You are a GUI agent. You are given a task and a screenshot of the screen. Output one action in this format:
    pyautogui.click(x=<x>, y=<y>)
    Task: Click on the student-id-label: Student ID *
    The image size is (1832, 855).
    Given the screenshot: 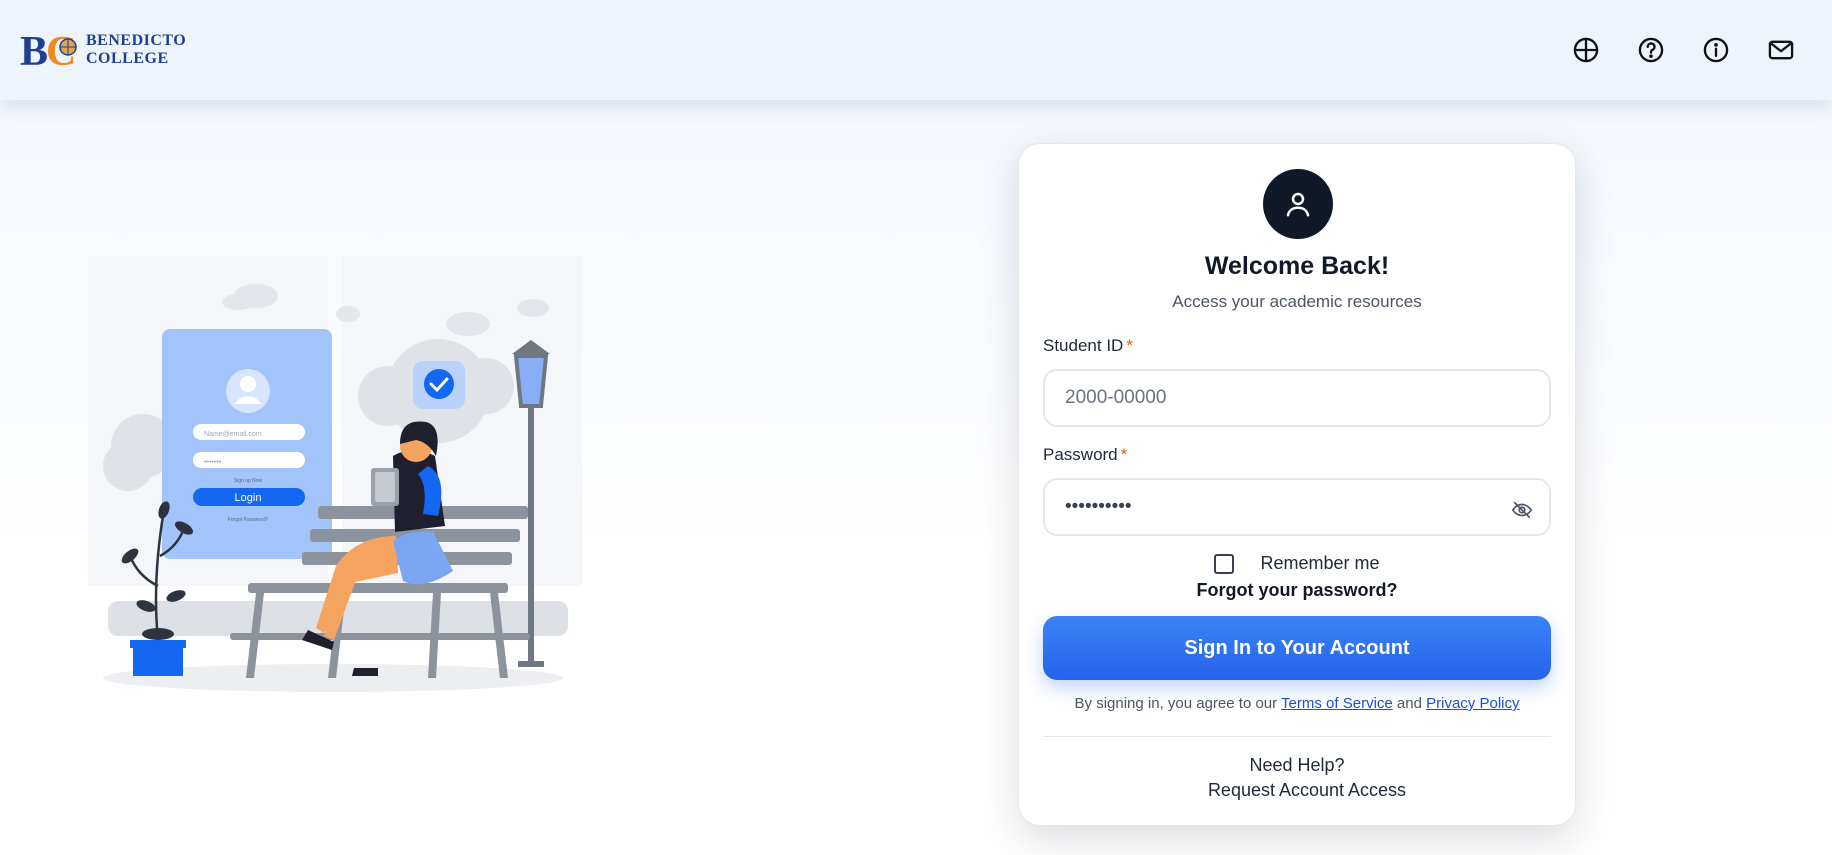 What is the action you would take?
    pyautogui.click(x=1088, y=346)
    